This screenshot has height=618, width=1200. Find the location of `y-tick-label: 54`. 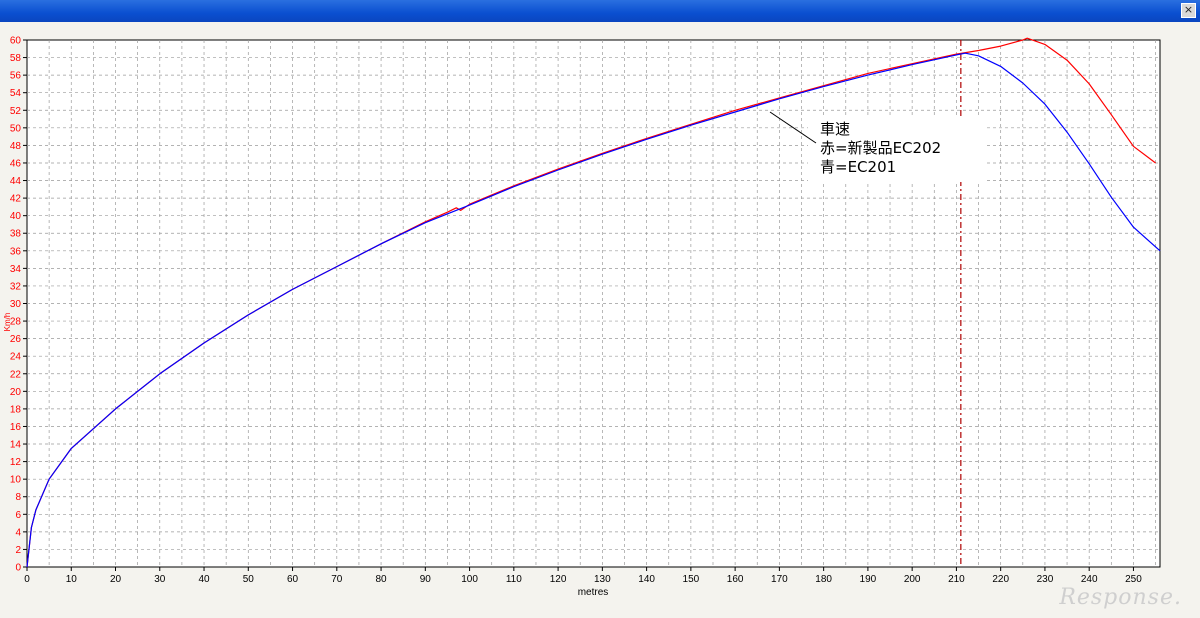

y-tick-label: 54 is located at coordinates (16, 93).